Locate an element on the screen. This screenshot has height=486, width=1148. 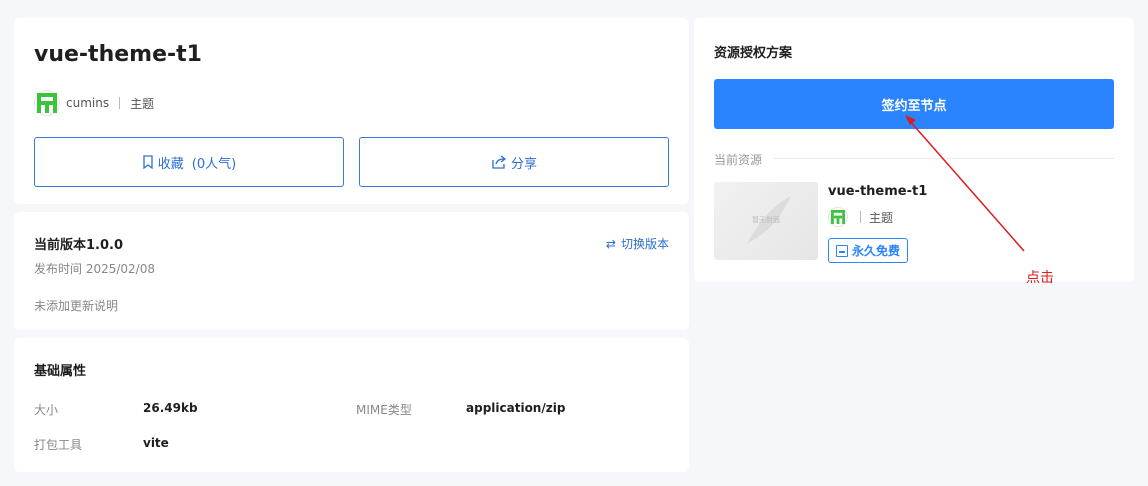
author-row: cumins 主题 is located at coordinates (94, 103).